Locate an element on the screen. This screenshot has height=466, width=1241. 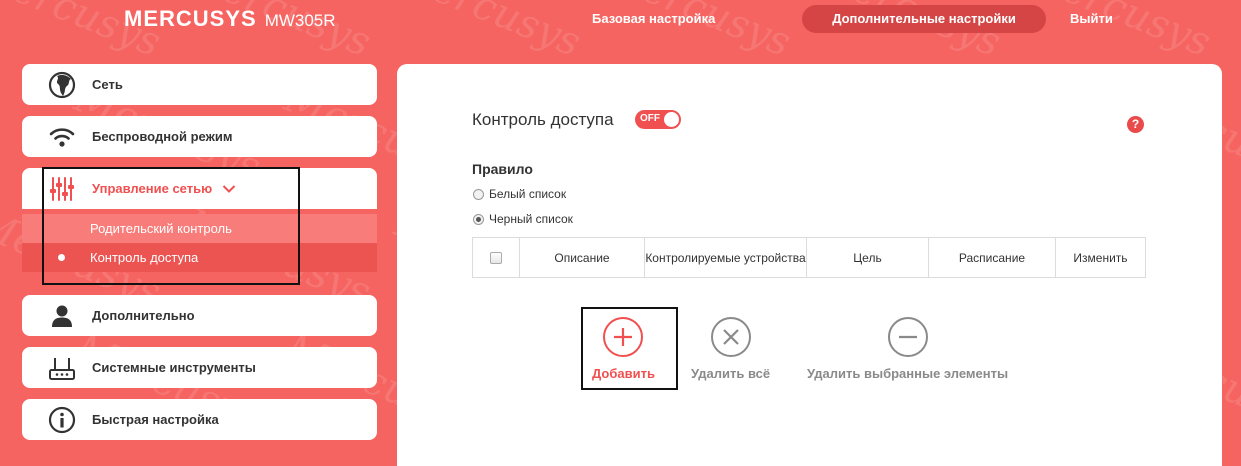
add-button: Добавить is located at coordinates (623, 349).